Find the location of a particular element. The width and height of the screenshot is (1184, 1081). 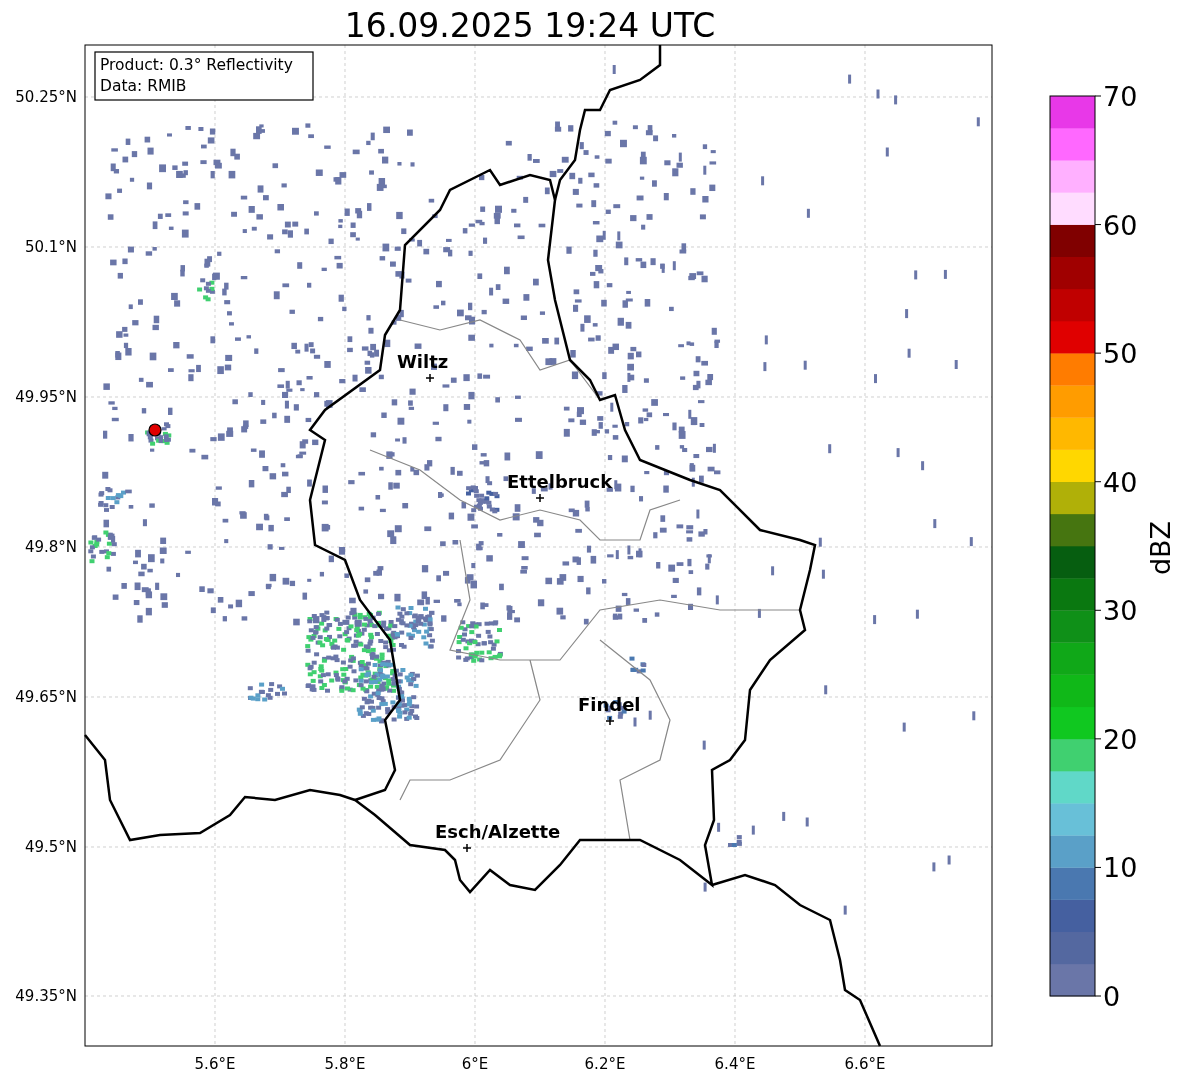

longitude-label: 6.4°E is located at coordinates (735, 1064).